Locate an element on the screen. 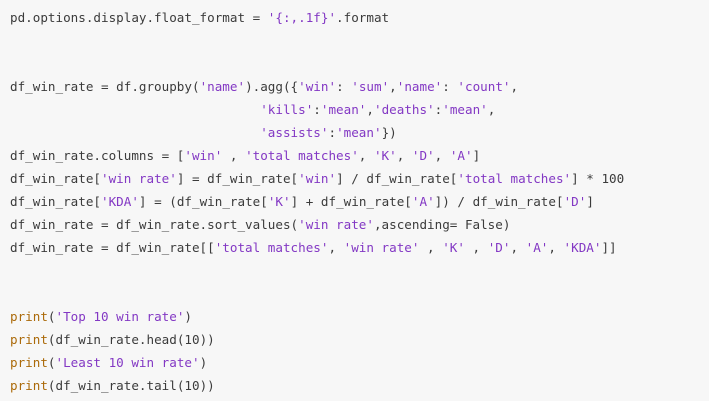 This screenshot has width=709, height=401. code-line: print('Top 10 win rate') is located at coordinates (359, 316).